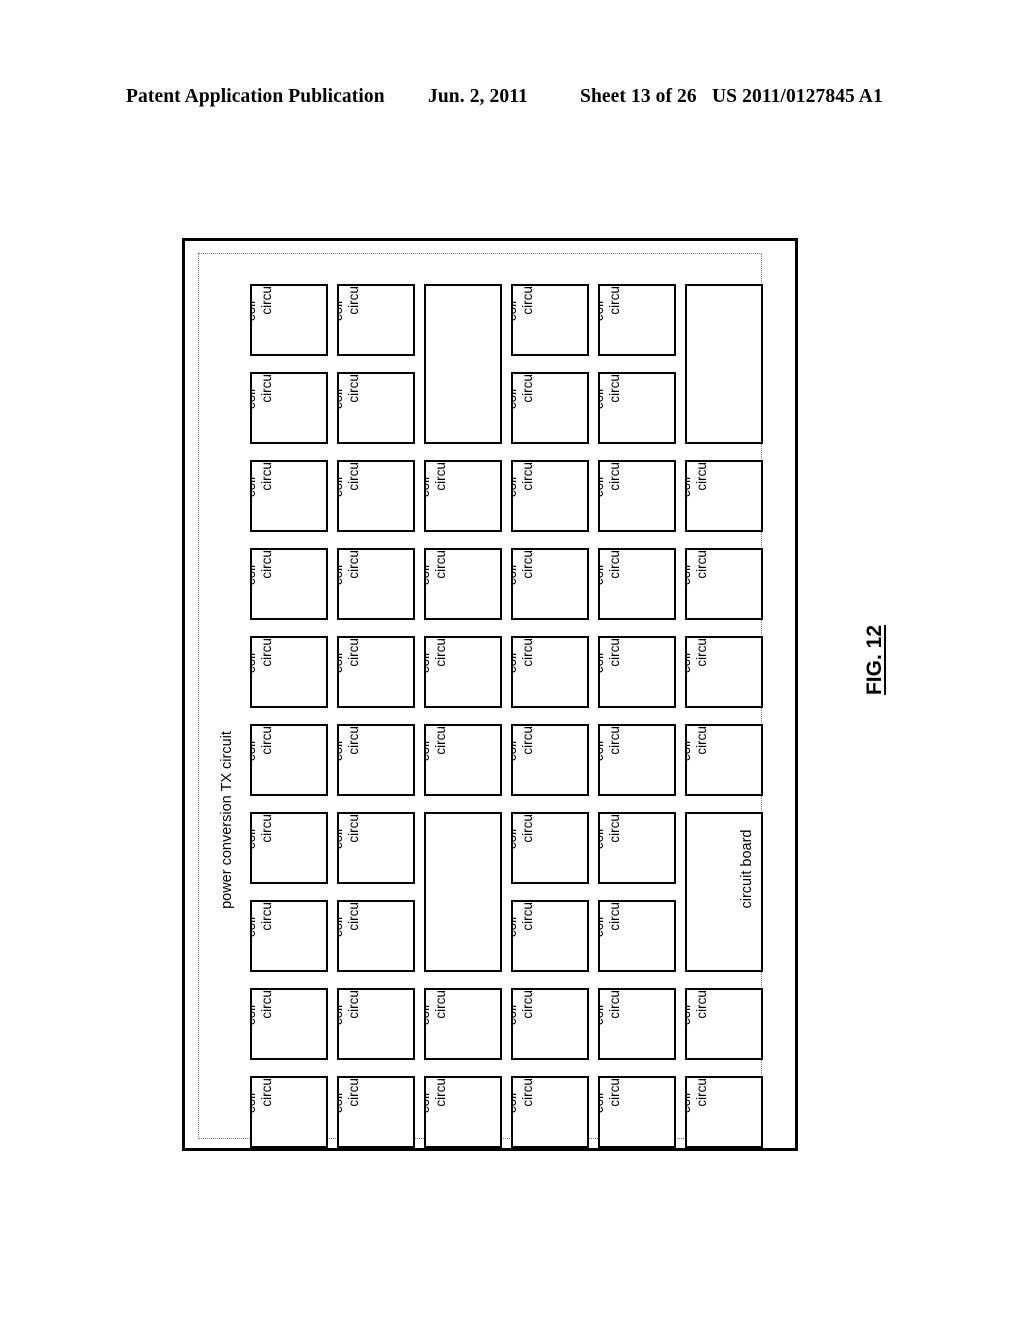 The image size is (1024, 1320). I want to click on figure-label: FIG. 12, so click(874, 660).